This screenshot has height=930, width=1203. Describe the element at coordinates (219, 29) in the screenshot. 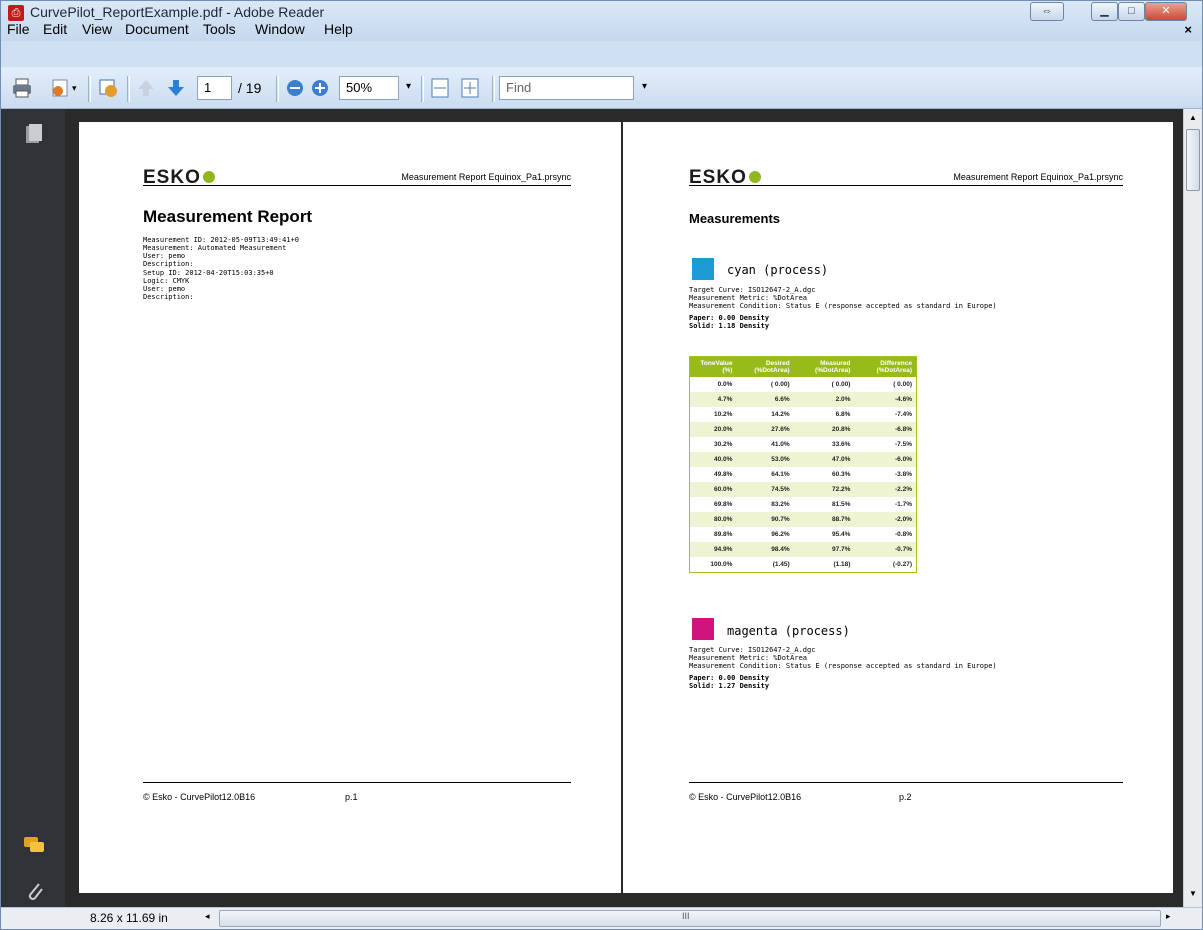

I see `menu-tools: Tools` at that location.